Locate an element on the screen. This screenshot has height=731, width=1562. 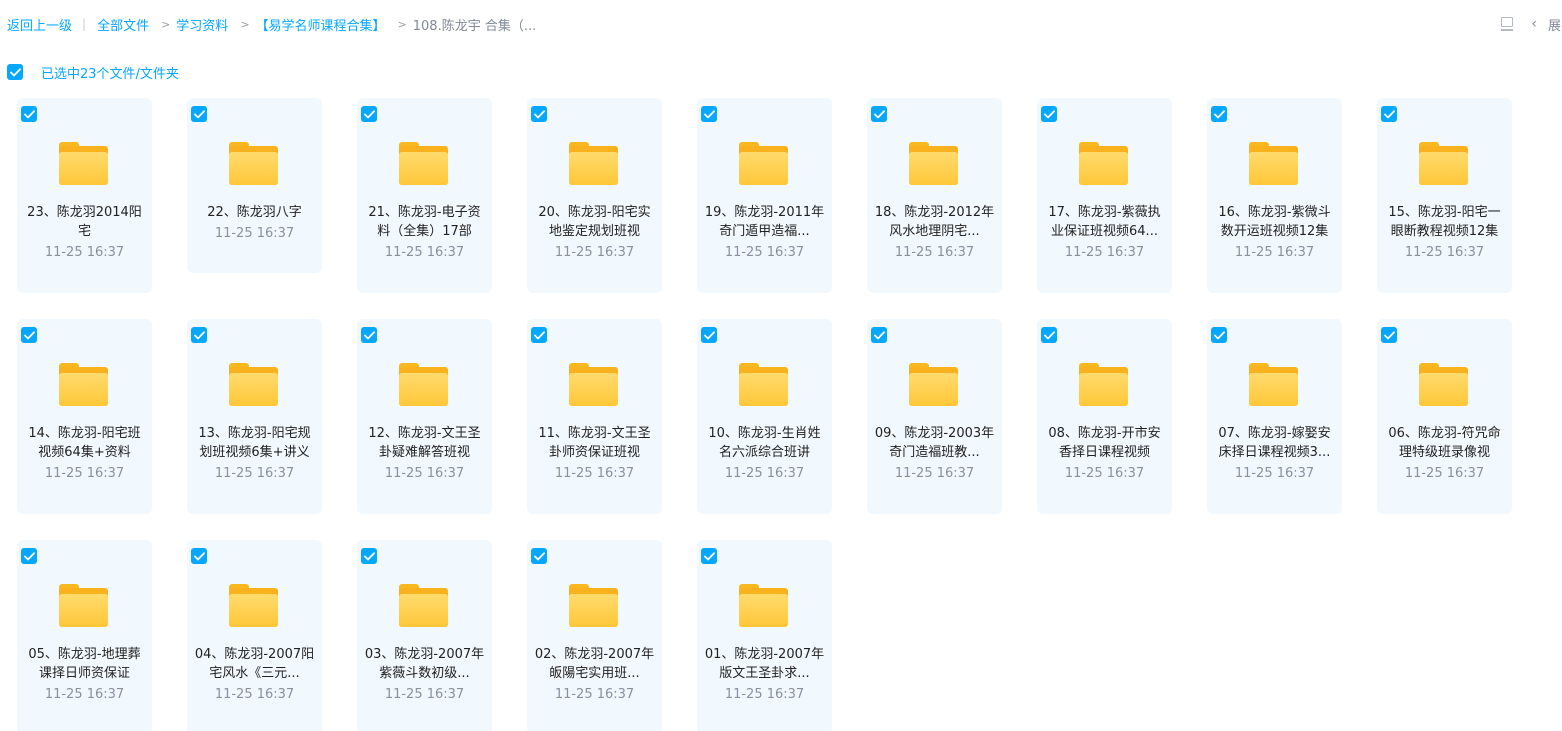
breadcrumb-all-files: 全部文件 is located at coordinates (123, 24).